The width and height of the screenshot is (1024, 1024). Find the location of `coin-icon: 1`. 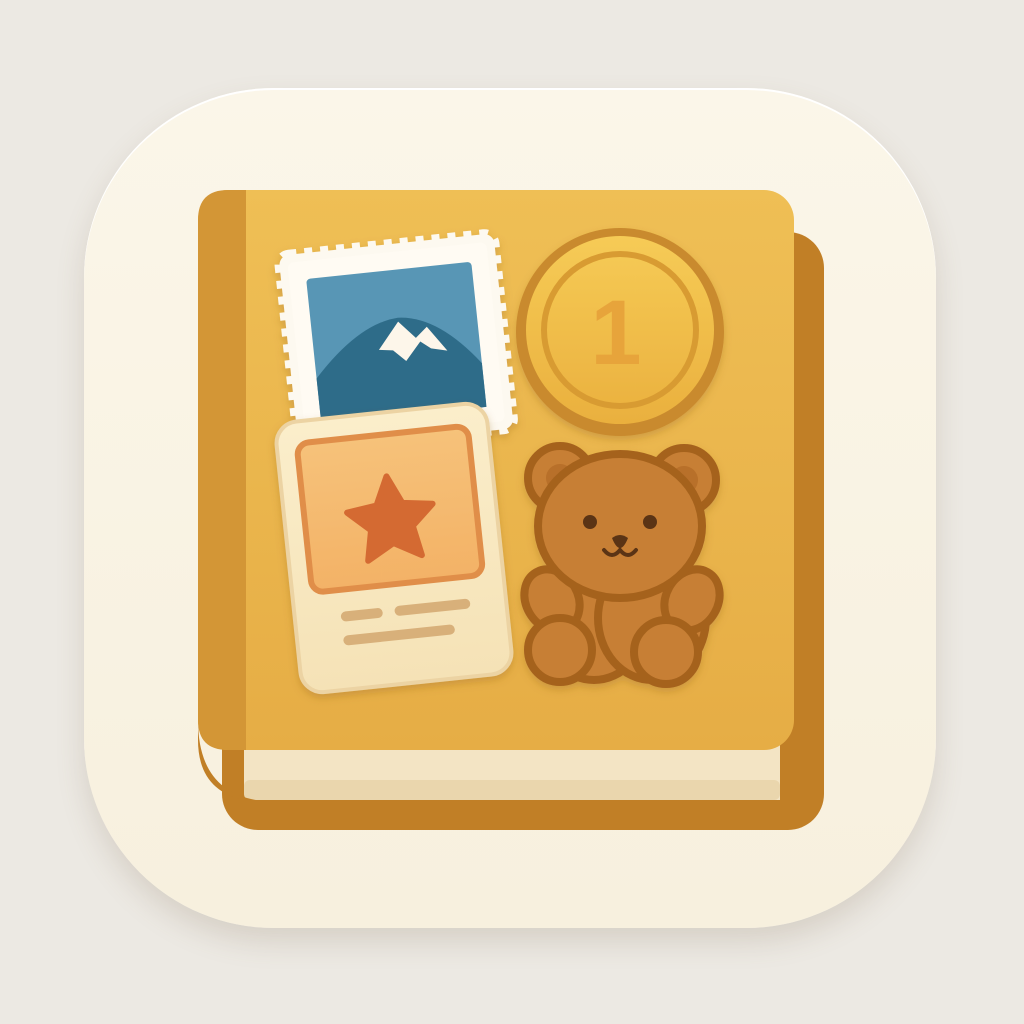

coin-icon: 1 is located at coordinates (620, 332).